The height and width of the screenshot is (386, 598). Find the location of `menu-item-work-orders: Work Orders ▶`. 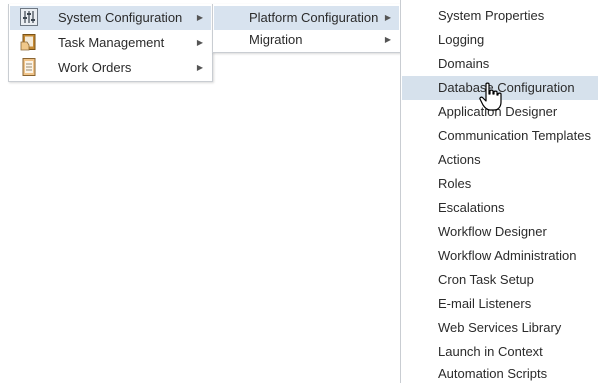

menu-item-work-orders: Work Orders ▶ is located at coordinates (110, 68).